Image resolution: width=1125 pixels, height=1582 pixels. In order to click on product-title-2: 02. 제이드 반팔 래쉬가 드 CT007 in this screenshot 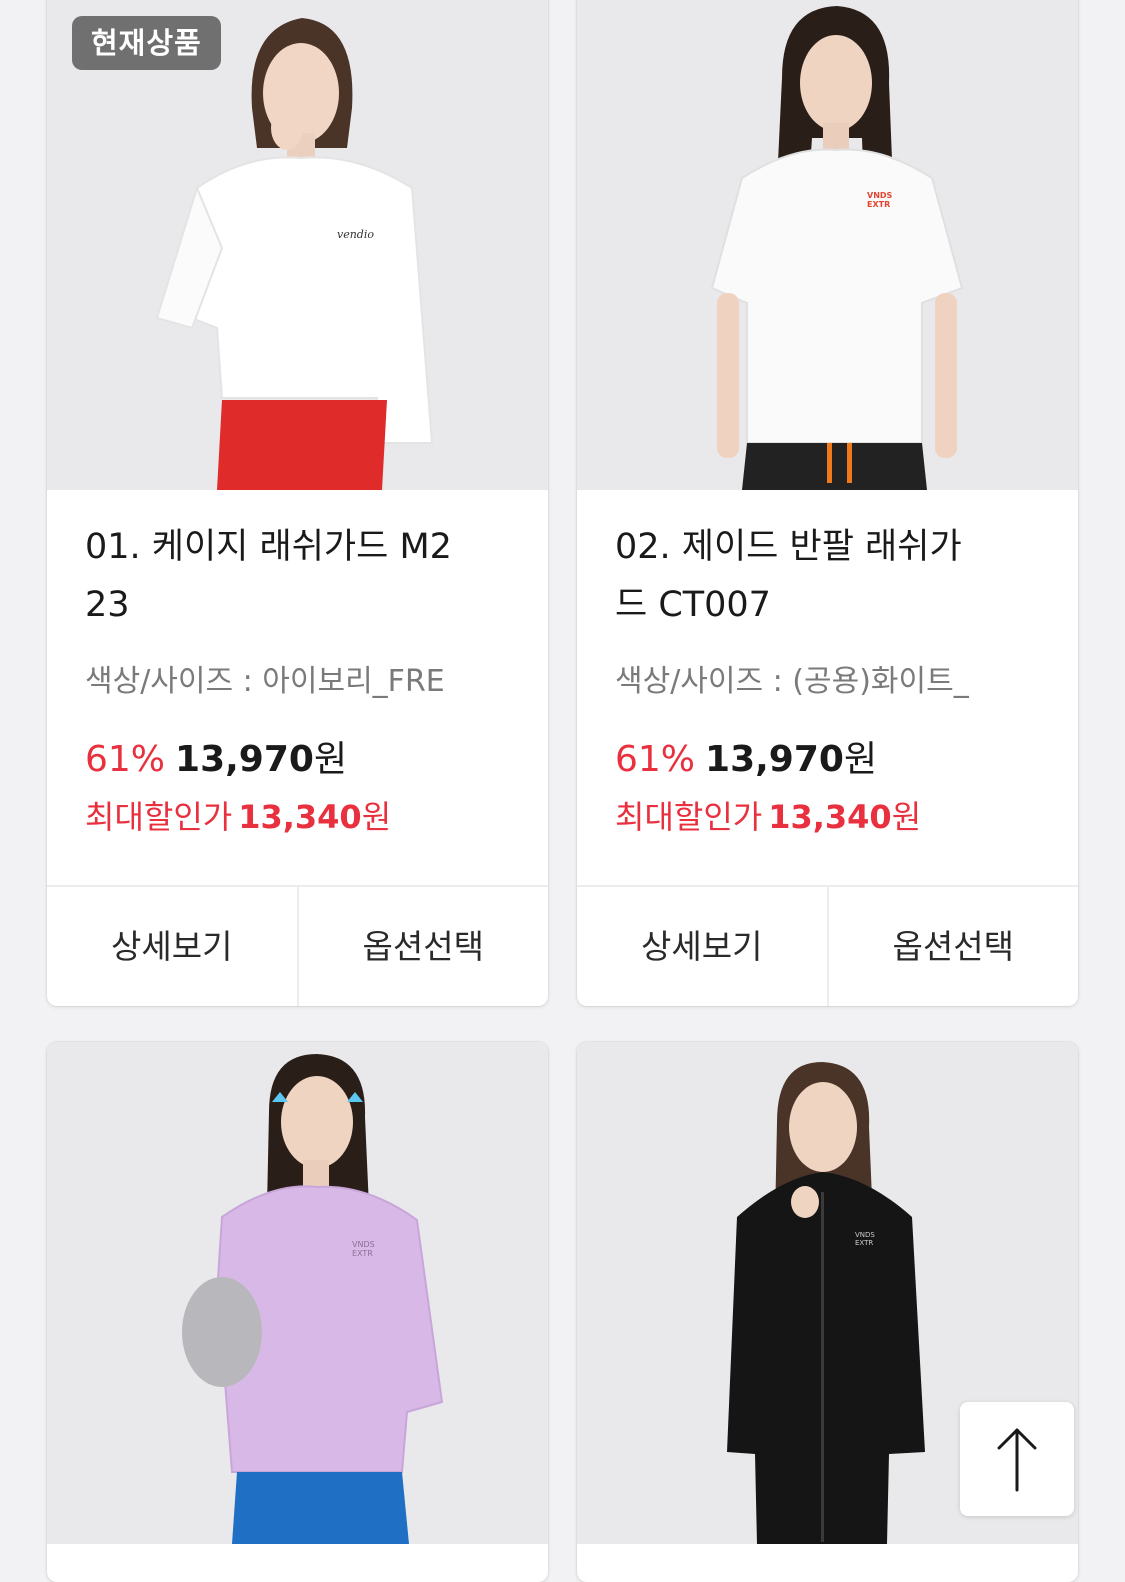, I will do `click(827, 576)`.